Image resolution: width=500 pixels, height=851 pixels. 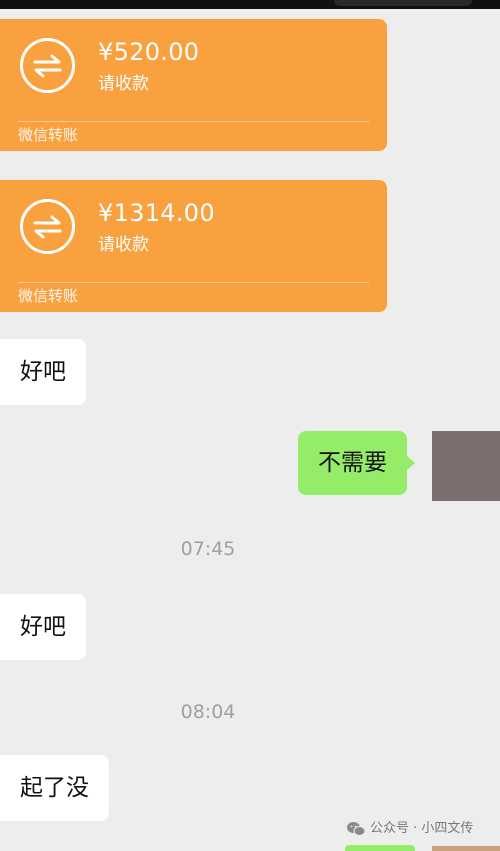 I want to click on avatar, so click(x=466, y=466).